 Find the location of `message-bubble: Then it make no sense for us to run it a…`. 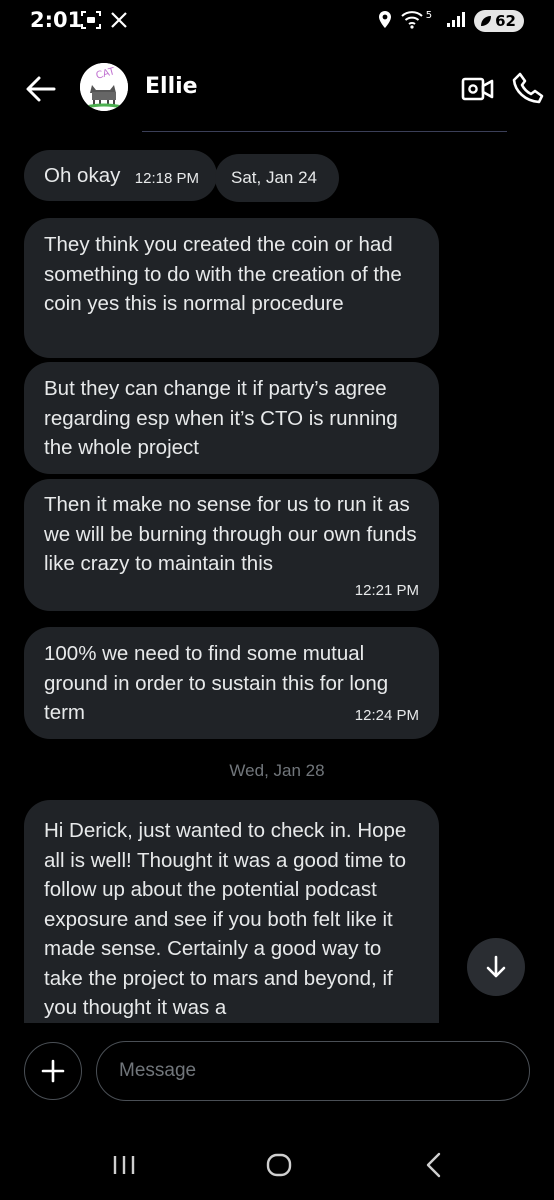

message-bubble: Then it make no sense for us to run it a… is located at coordinates (231, 545).